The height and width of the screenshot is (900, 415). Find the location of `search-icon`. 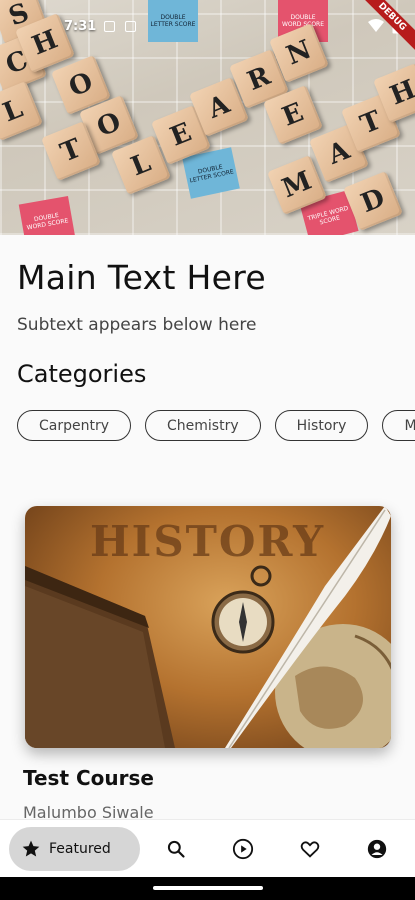

search-icon is located at coordinates (176, 849).